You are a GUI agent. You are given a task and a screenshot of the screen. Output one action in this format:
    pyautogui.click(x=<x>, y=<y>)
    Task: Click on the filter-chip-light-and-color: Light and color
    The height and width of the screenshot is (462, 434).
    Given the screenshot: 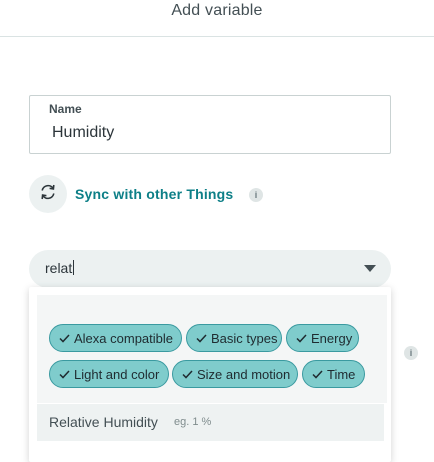 What is the action you would take?
    pyautogui.click(x=109, y=374)
    